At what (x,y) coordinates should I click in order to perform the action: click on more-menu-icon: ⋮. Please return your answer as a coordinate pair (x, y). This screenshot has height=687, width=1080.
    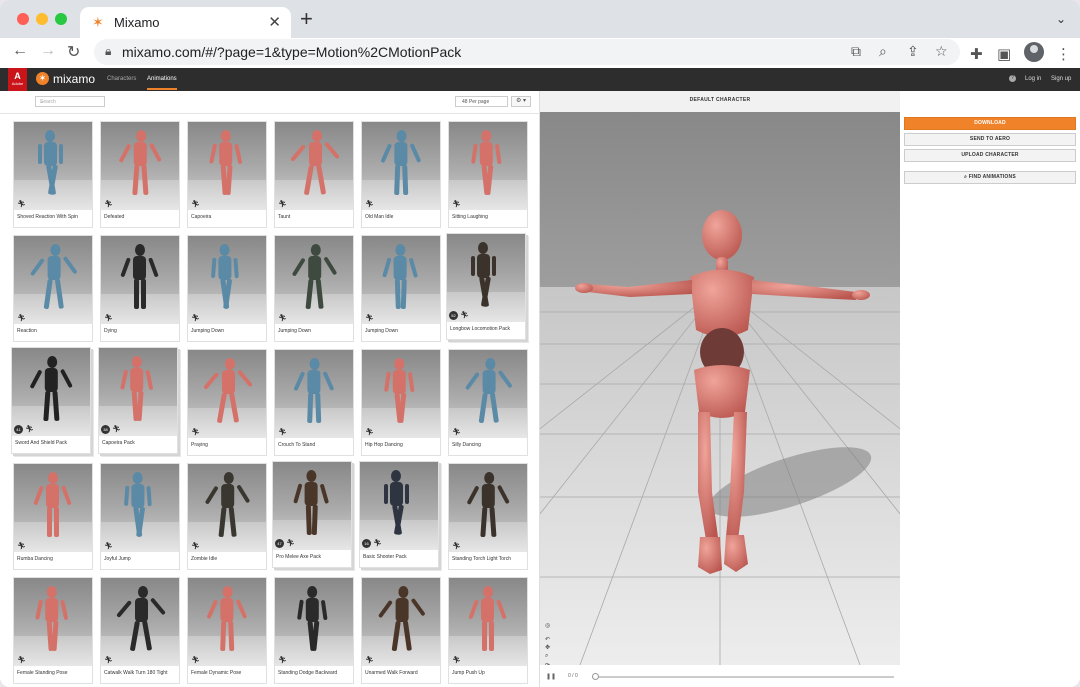
    Looking at the image, I should click on (1063, 54).